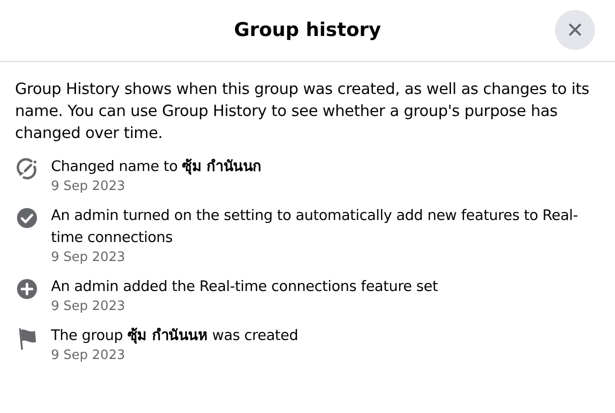 The width and height of the screenshot is (615, 413). I want to click on description: Group History shows when this group was created, as well as changes to its name. You can use Group History to see whether a group's purpose has changed over time., so click(302, 111).